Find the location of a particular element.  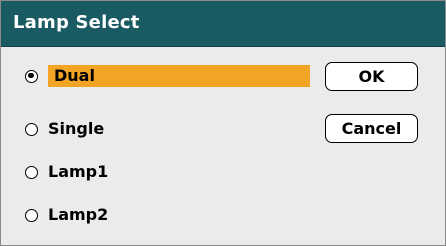

option-label: Lamp2 is located at coordinates (78, 214).